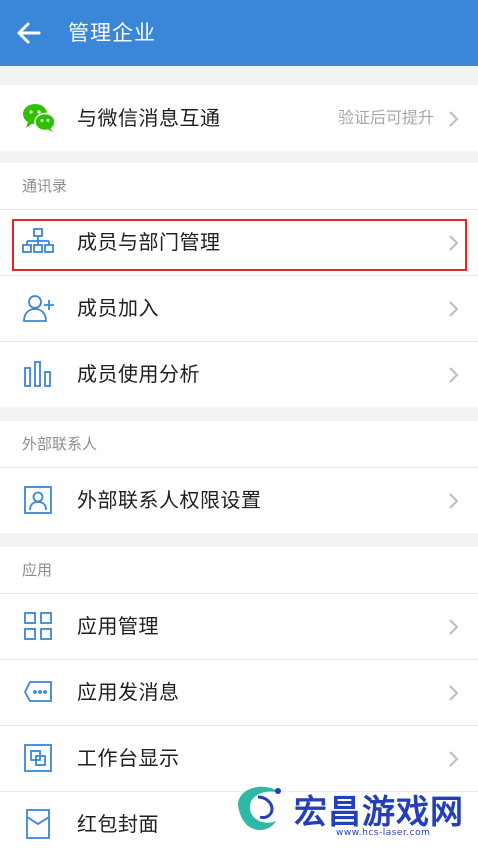 Image resolution: width=478 pixels, height=857 pixels. What do you see at coordinates (38, 824) in the screenshot?
I see `envelope-icon` at bounding box center [38, 824].